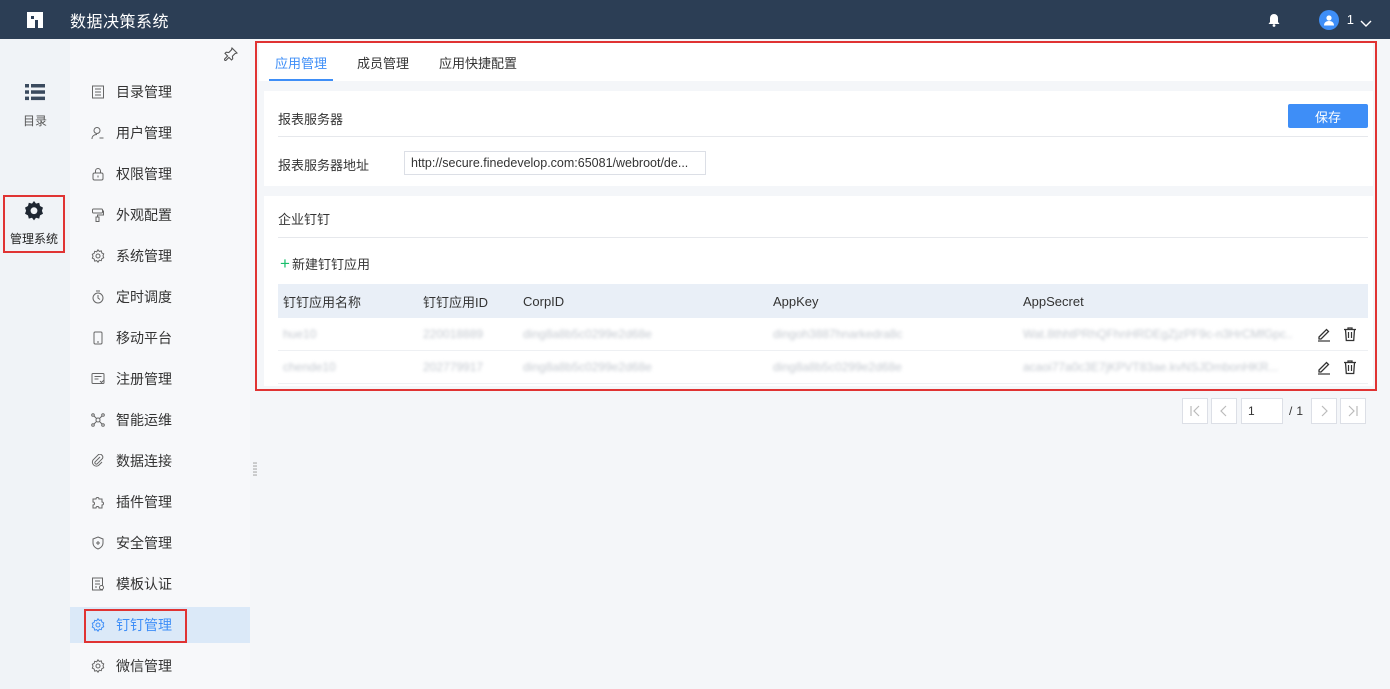  I want to click on dingtalk-title: 企业钉钉, so click(304, 219).